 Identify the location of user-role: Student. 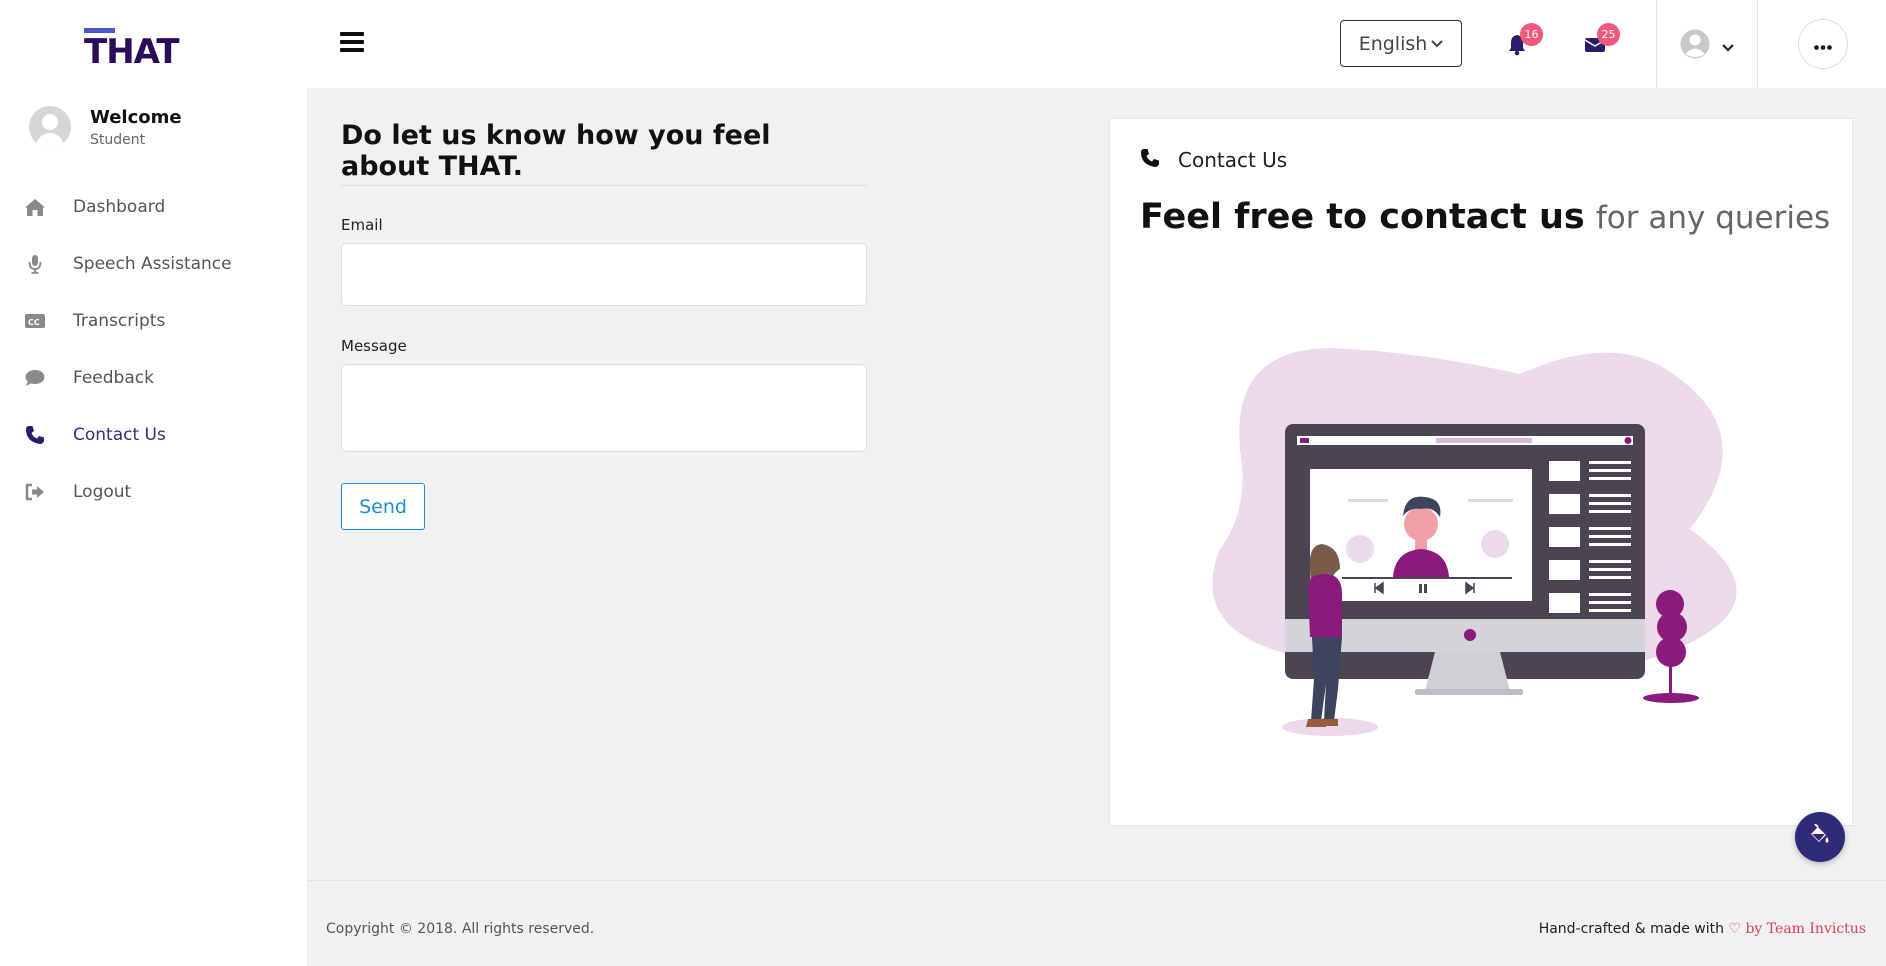
(118, 139).